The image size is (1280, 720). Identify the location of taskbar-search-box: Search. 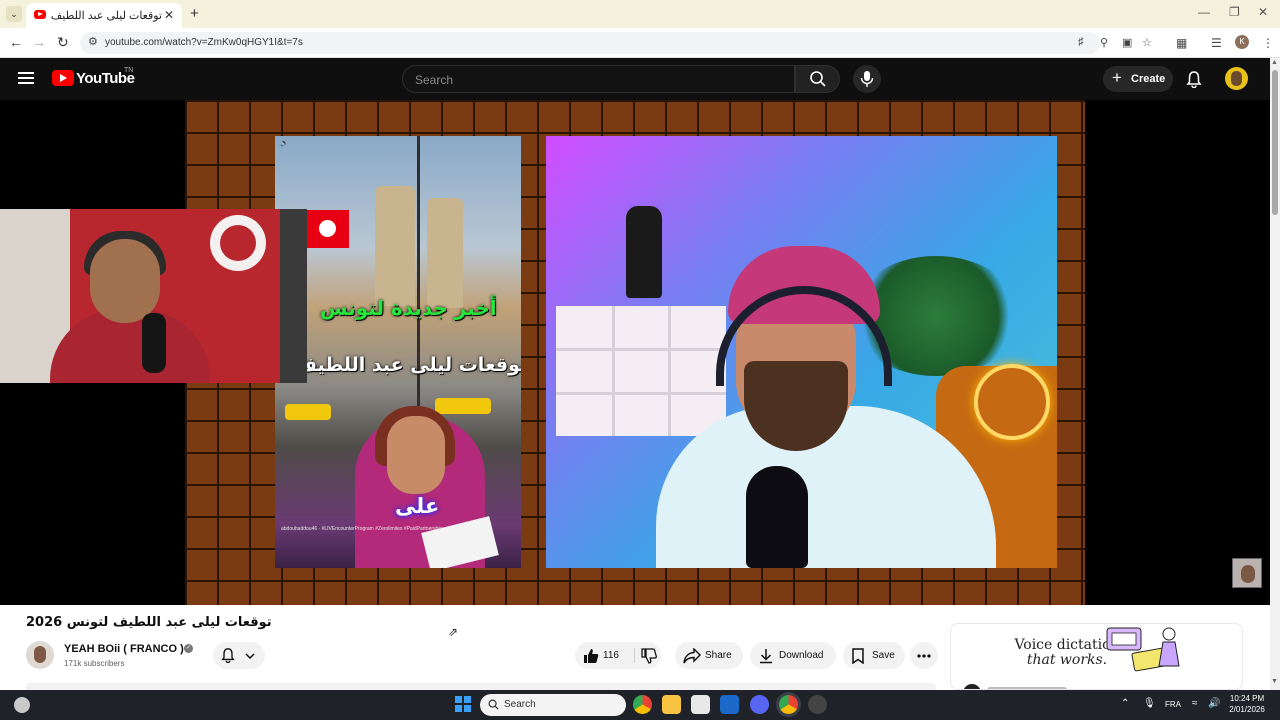
(553, 705).